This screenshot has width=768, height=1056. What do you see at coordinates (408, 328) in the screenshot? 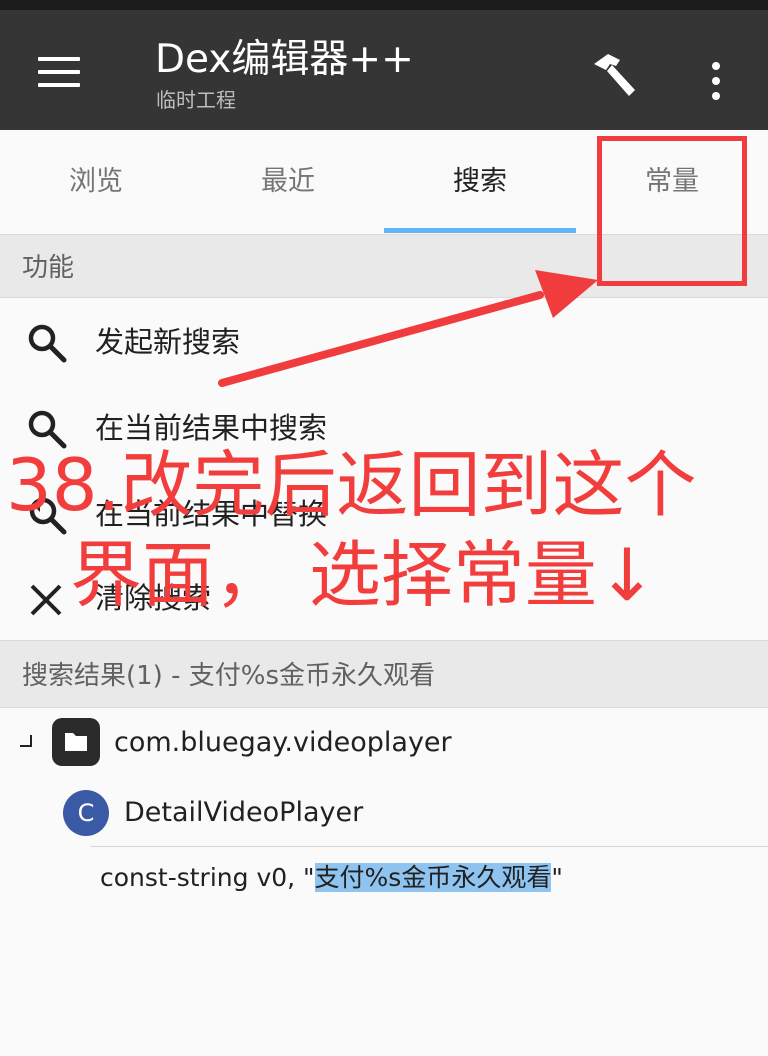
I see `red-arrow-icon` at bounding box center [408, 328].